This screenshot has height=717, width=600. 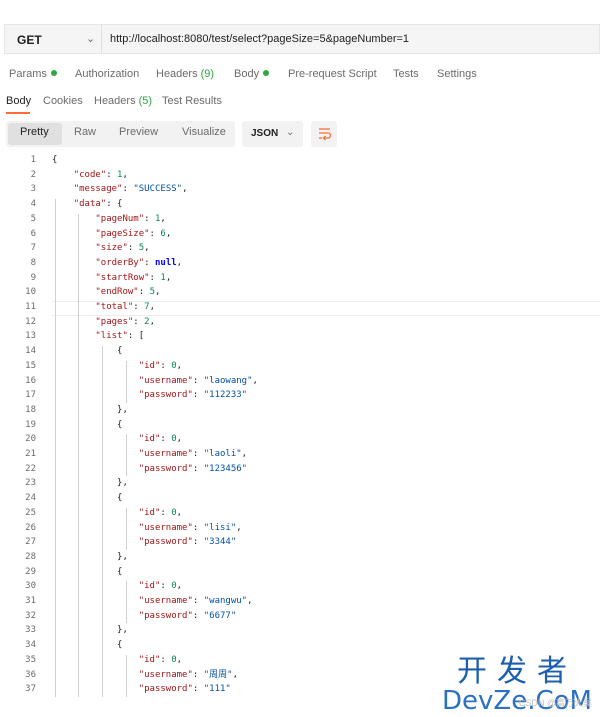 I want to click on line-number: 4, so click(x=33, y=204).